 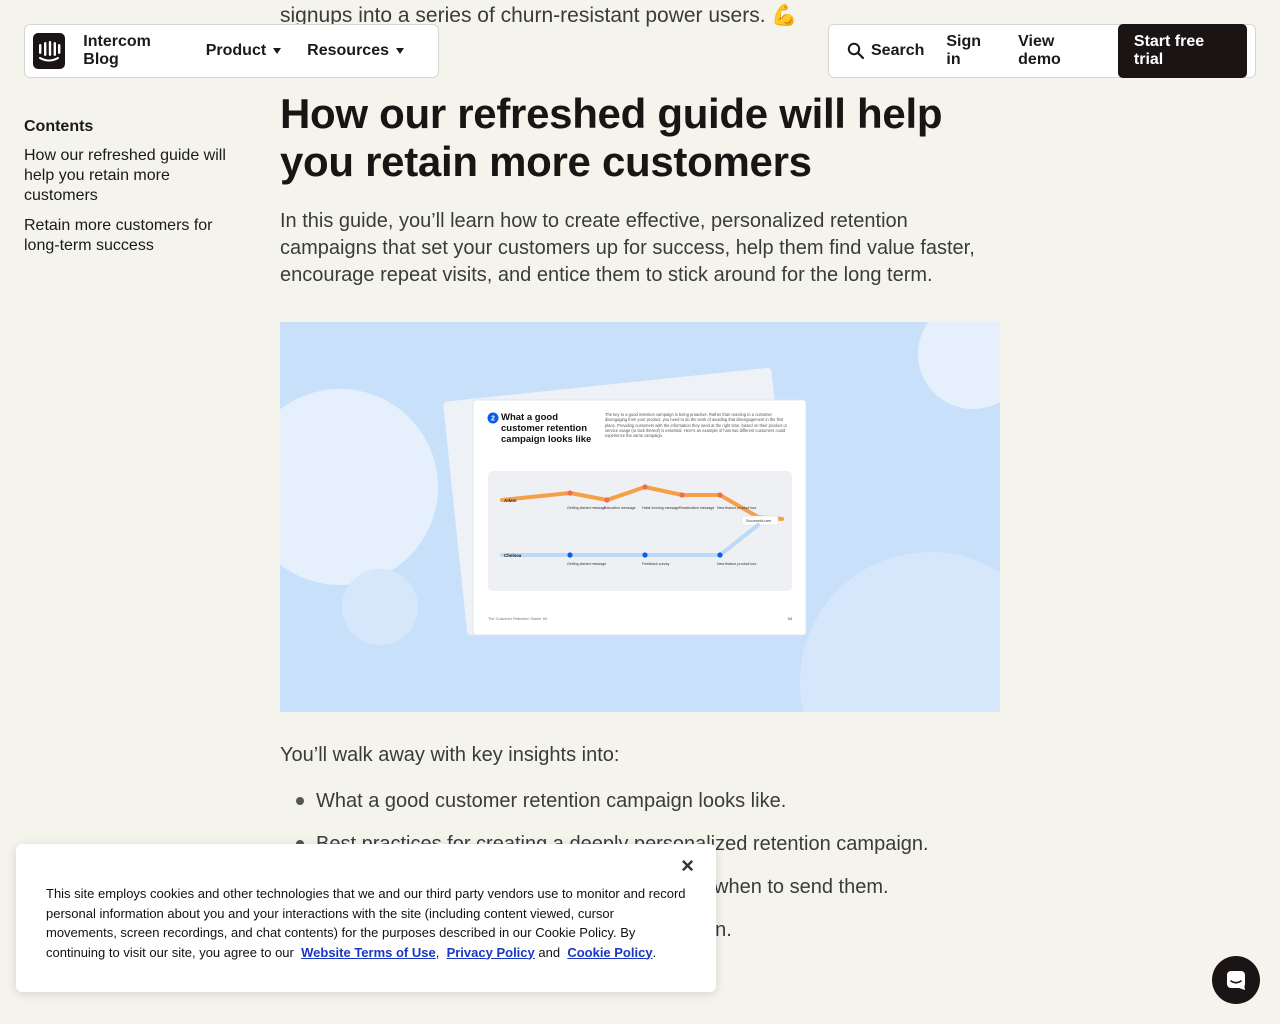 I want to click on adam-step: Getting started message, so click(x=586, y=508).